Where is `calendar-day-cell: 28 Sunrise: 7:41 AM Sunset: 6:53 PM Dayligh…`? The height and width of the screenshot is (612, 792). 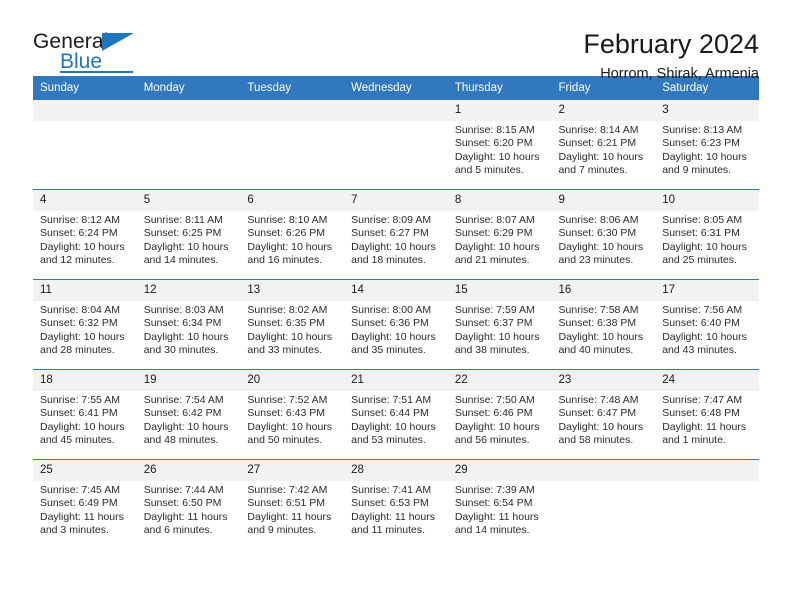
calendar-day-cell: 28 Sunrise: 7:41 AM Sunset: 6:53 PM Dayligh… is located at coordinates (396, 504).